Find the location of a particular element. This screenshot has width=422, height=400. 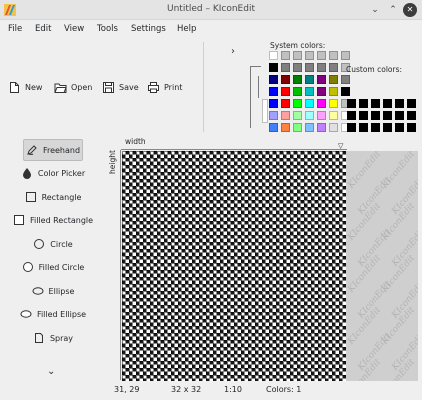

tool-color-picker: Color Picker is located at coordinates (53, 173).